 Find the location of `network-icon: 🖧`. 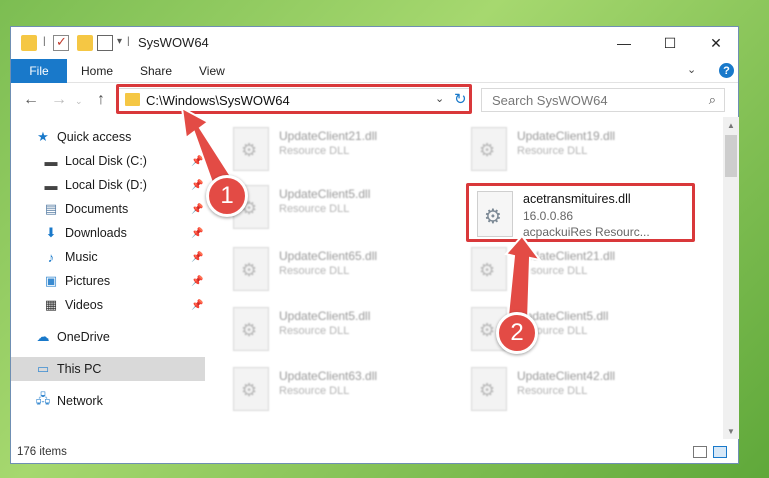

network-icon: 🖧 is located at coordinates (43, 398).